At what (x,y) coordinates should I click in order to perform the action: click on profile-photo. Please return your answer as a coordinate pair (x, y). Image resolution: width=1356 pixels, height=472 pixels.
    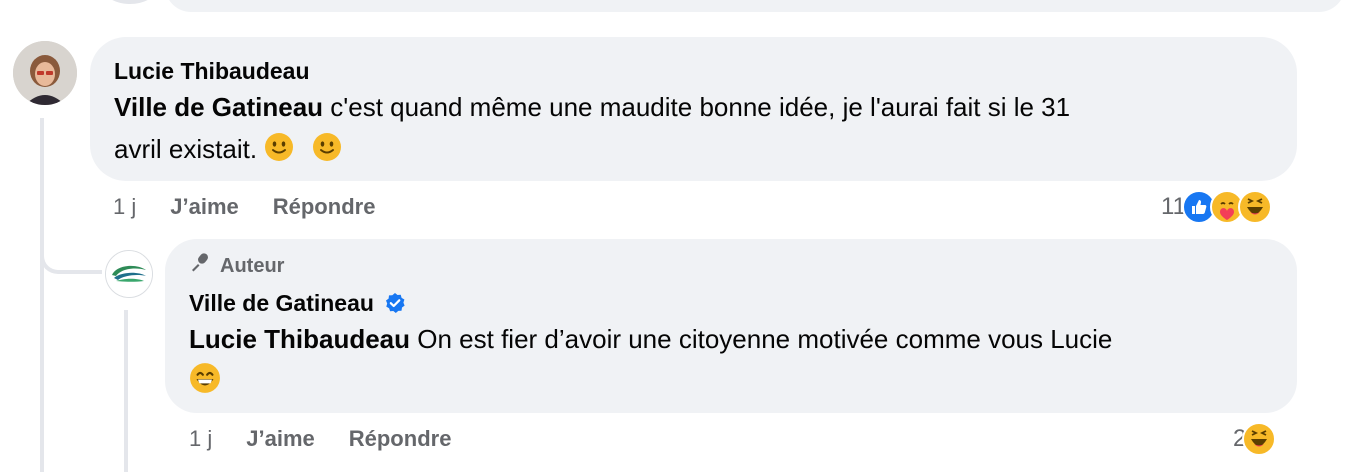
    Looking at the image, I should click on (45, 73).